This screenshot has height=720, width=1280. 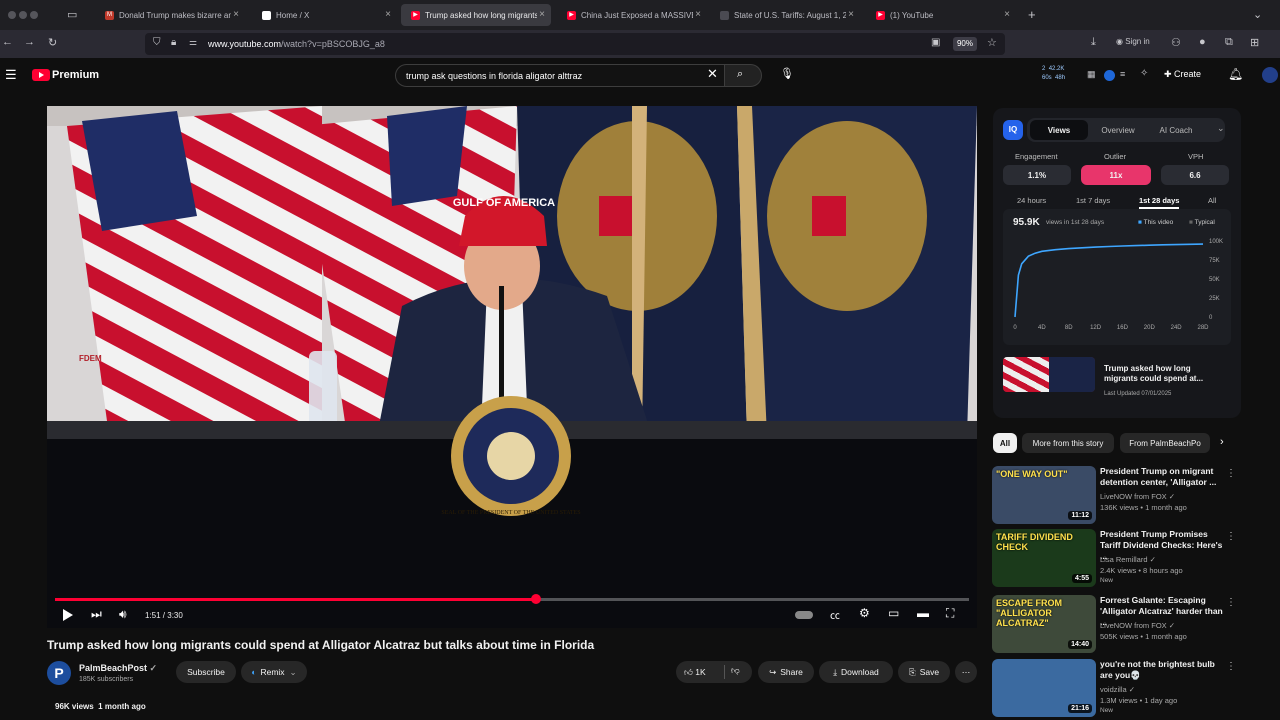 I want to click on account-avatar, so click(x=1270, y=75).